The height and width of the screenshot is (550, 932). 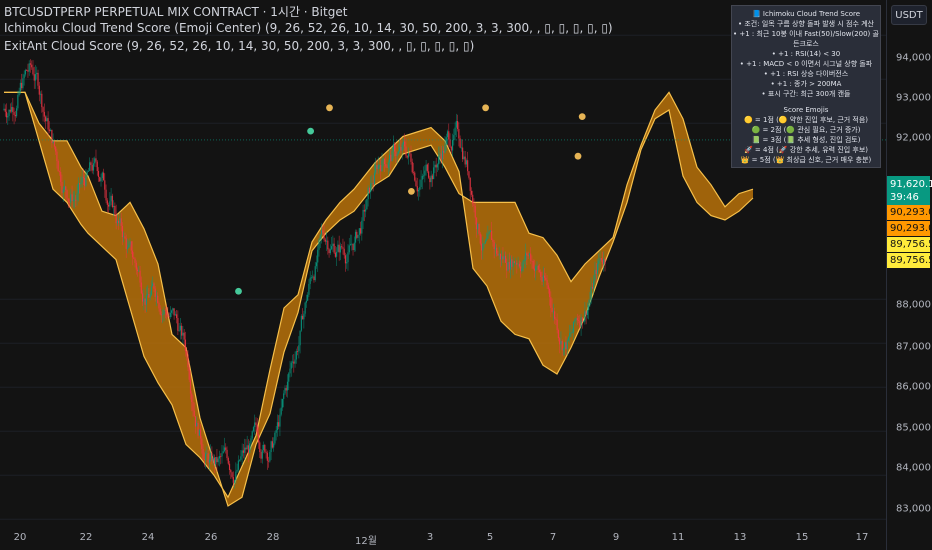 I want to click on time-tick: 11, so click(x=678, y=537).